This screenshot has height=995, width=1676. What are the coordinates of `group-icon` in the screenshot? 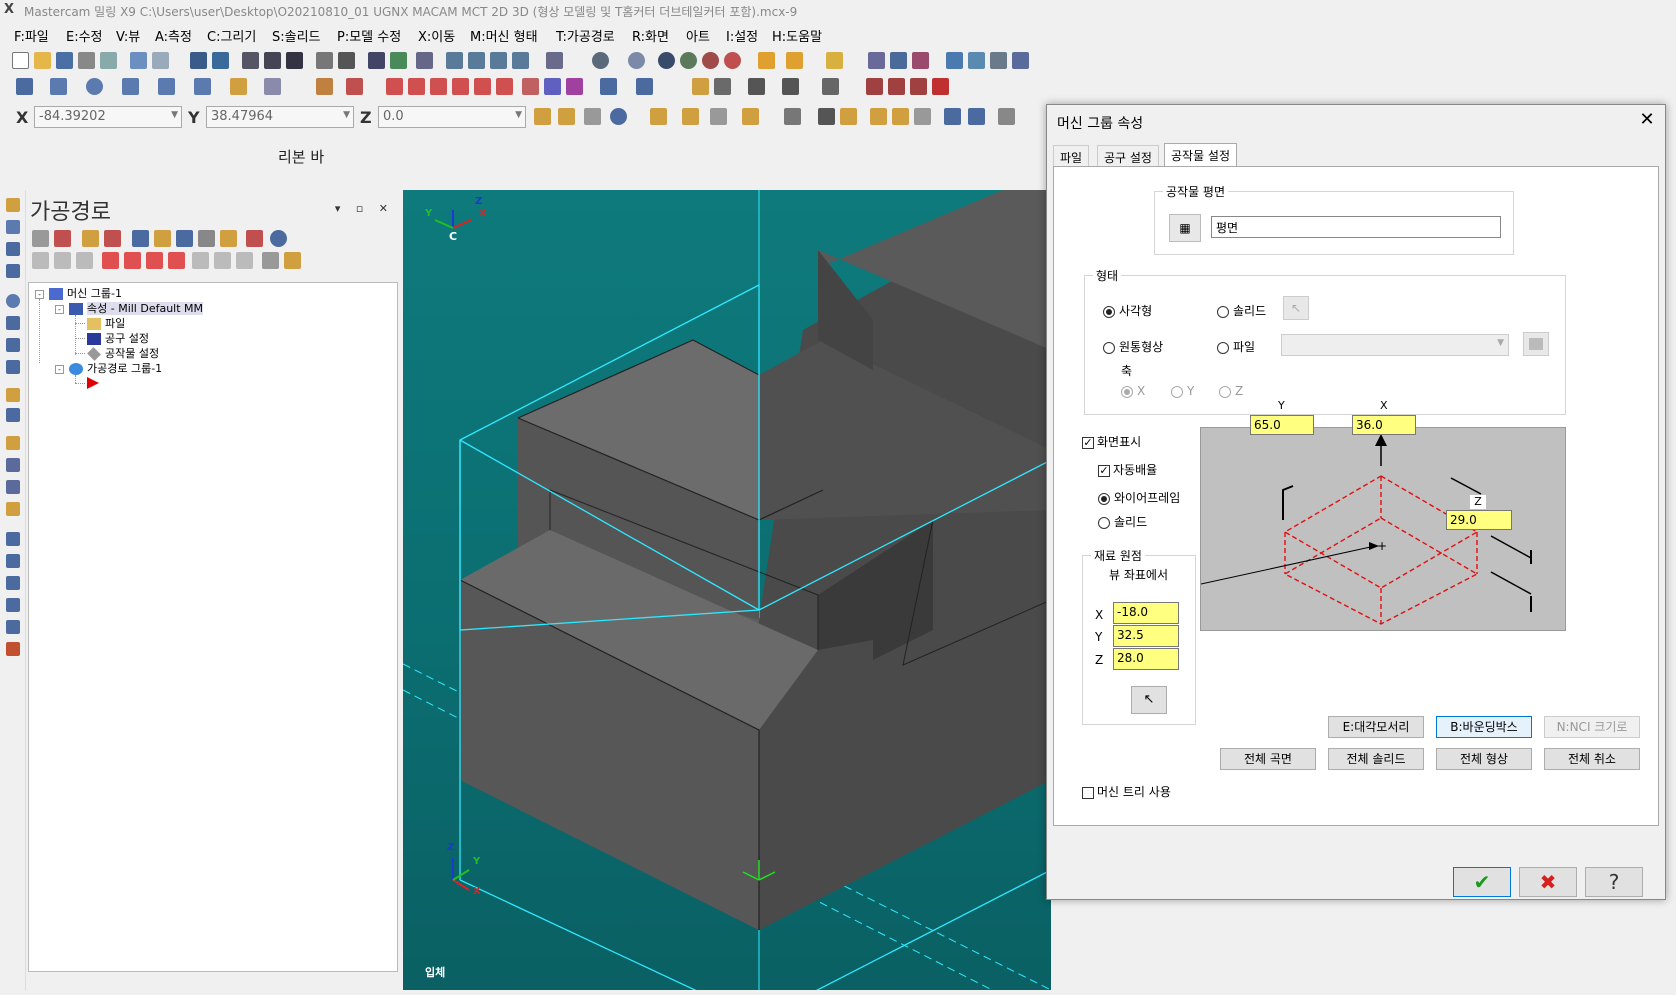 It's located at (644, 86).